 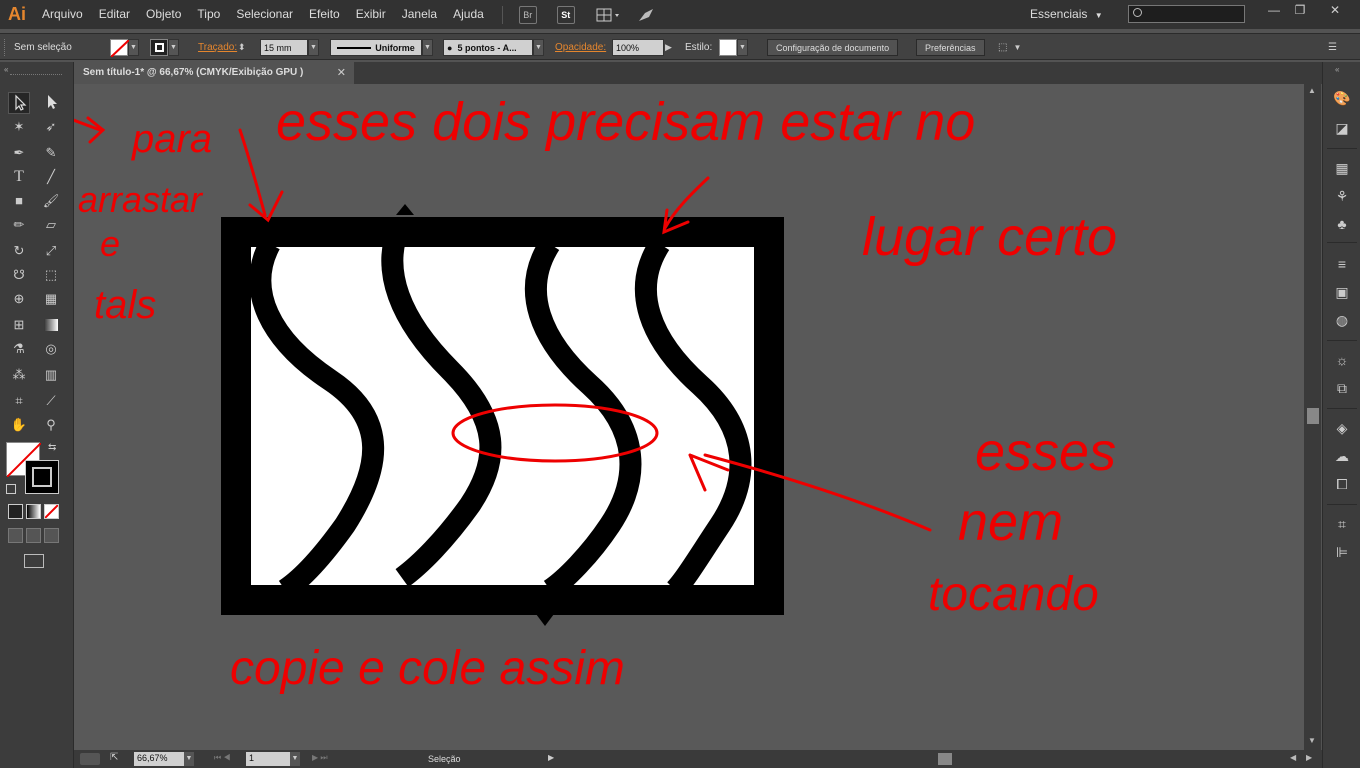 I want to click on opacity-arrow-icon: ▶, so click(x=671, y=47).